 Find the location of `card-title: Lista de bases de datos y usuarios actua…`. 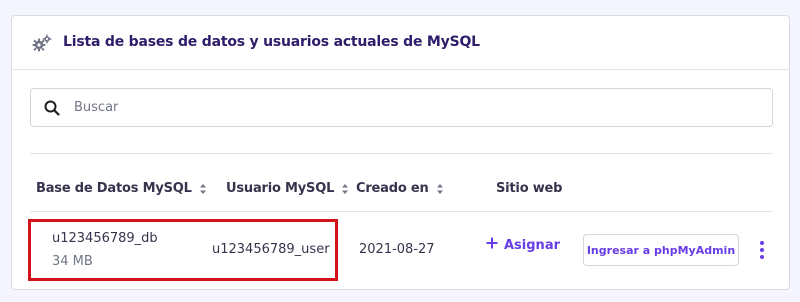

card-title: Lista de bases de datos y usuarios actua… is located at coordinates (271, 42).